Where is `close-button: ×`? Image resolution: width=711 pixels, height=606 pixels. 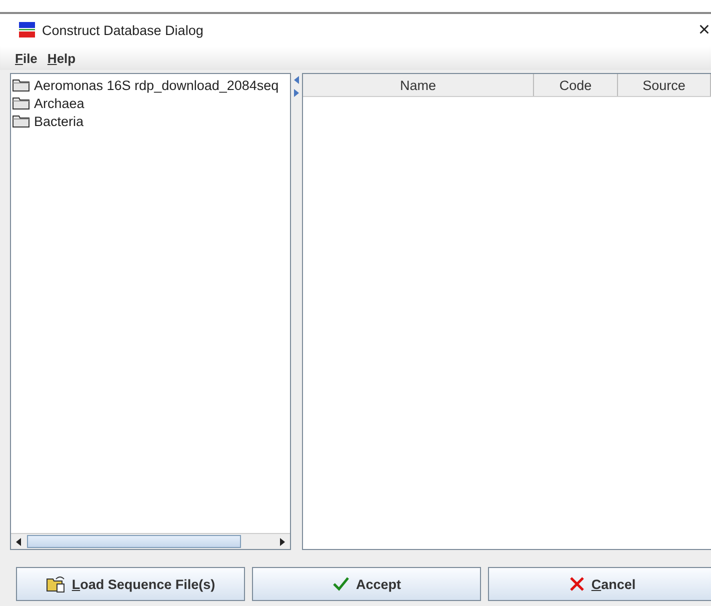 close-button: × is located at coordinates (704, 30).